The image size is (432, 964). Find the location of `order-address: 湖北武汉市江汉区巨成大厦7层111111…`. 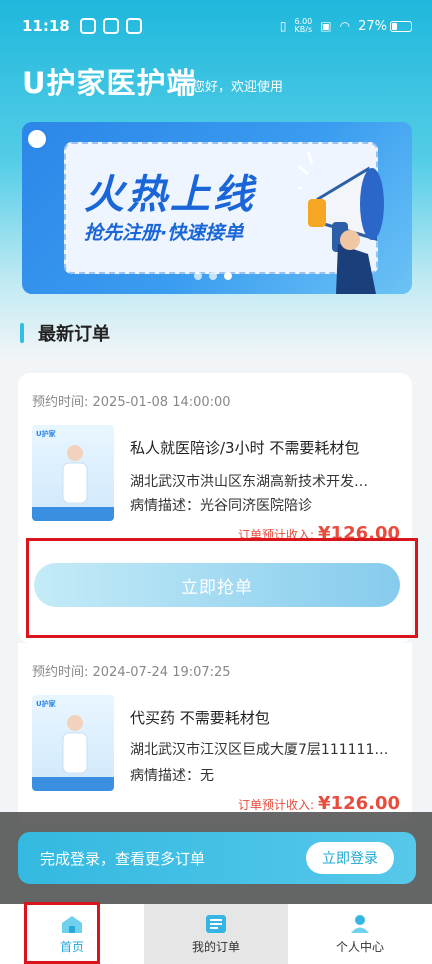

order-address: 湖北武汉市江汉区巨成大厦7层111111… is located at coordinates (259, 750).